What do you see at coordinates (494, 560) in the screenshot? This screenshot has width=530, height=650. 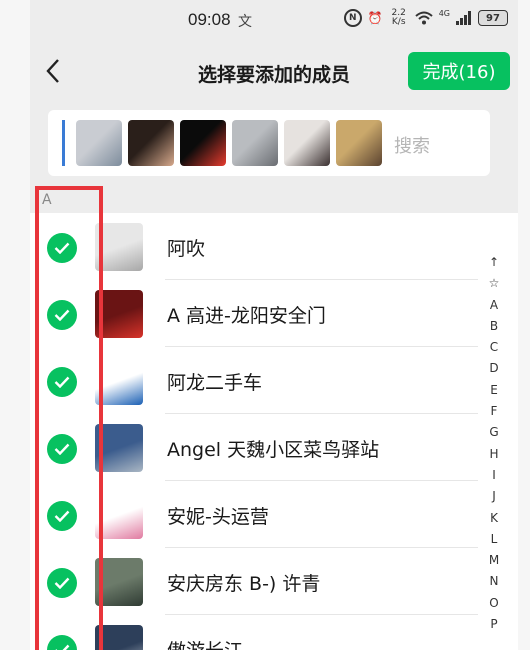 I see `index-letter: M` at bounding box center [494, 560].